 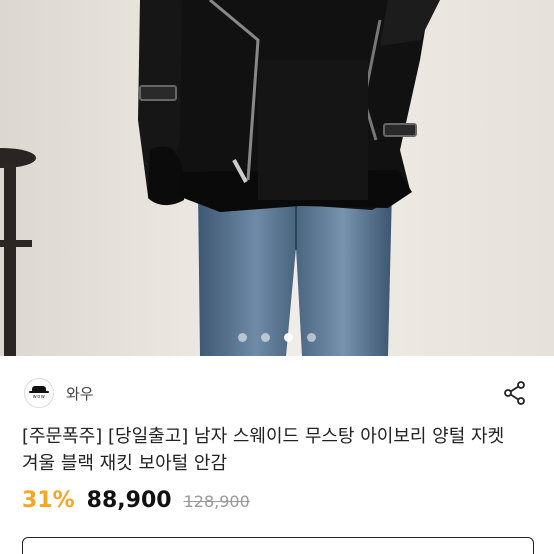 I want to click on discount-rate: 31%, so click(x=48, y=500).